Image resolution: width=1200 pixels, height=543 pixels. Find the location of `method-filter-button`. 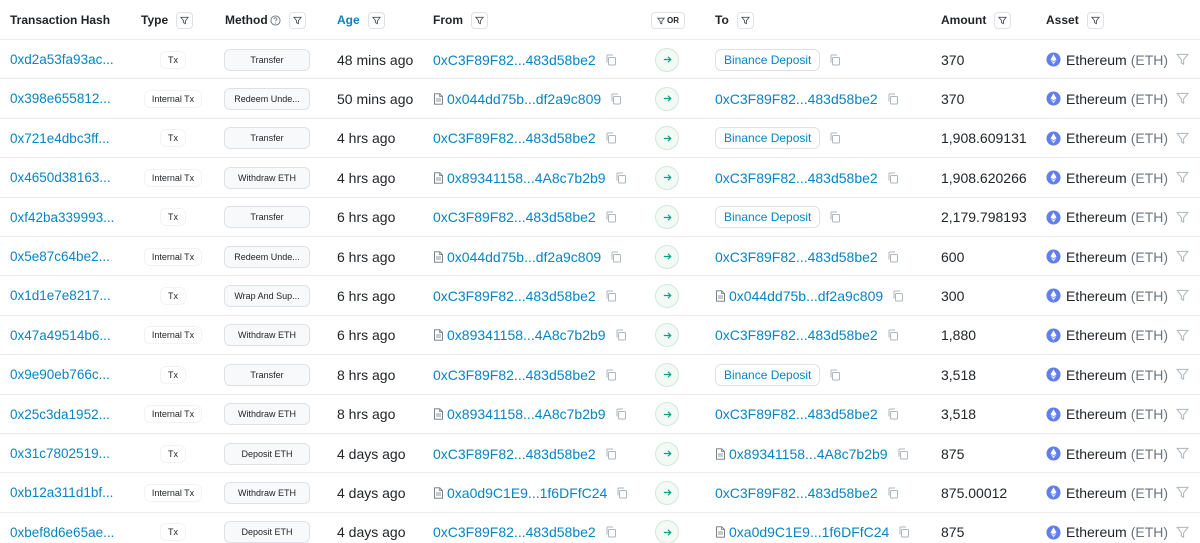

method-filter-button is located at coordinates (297, 20).